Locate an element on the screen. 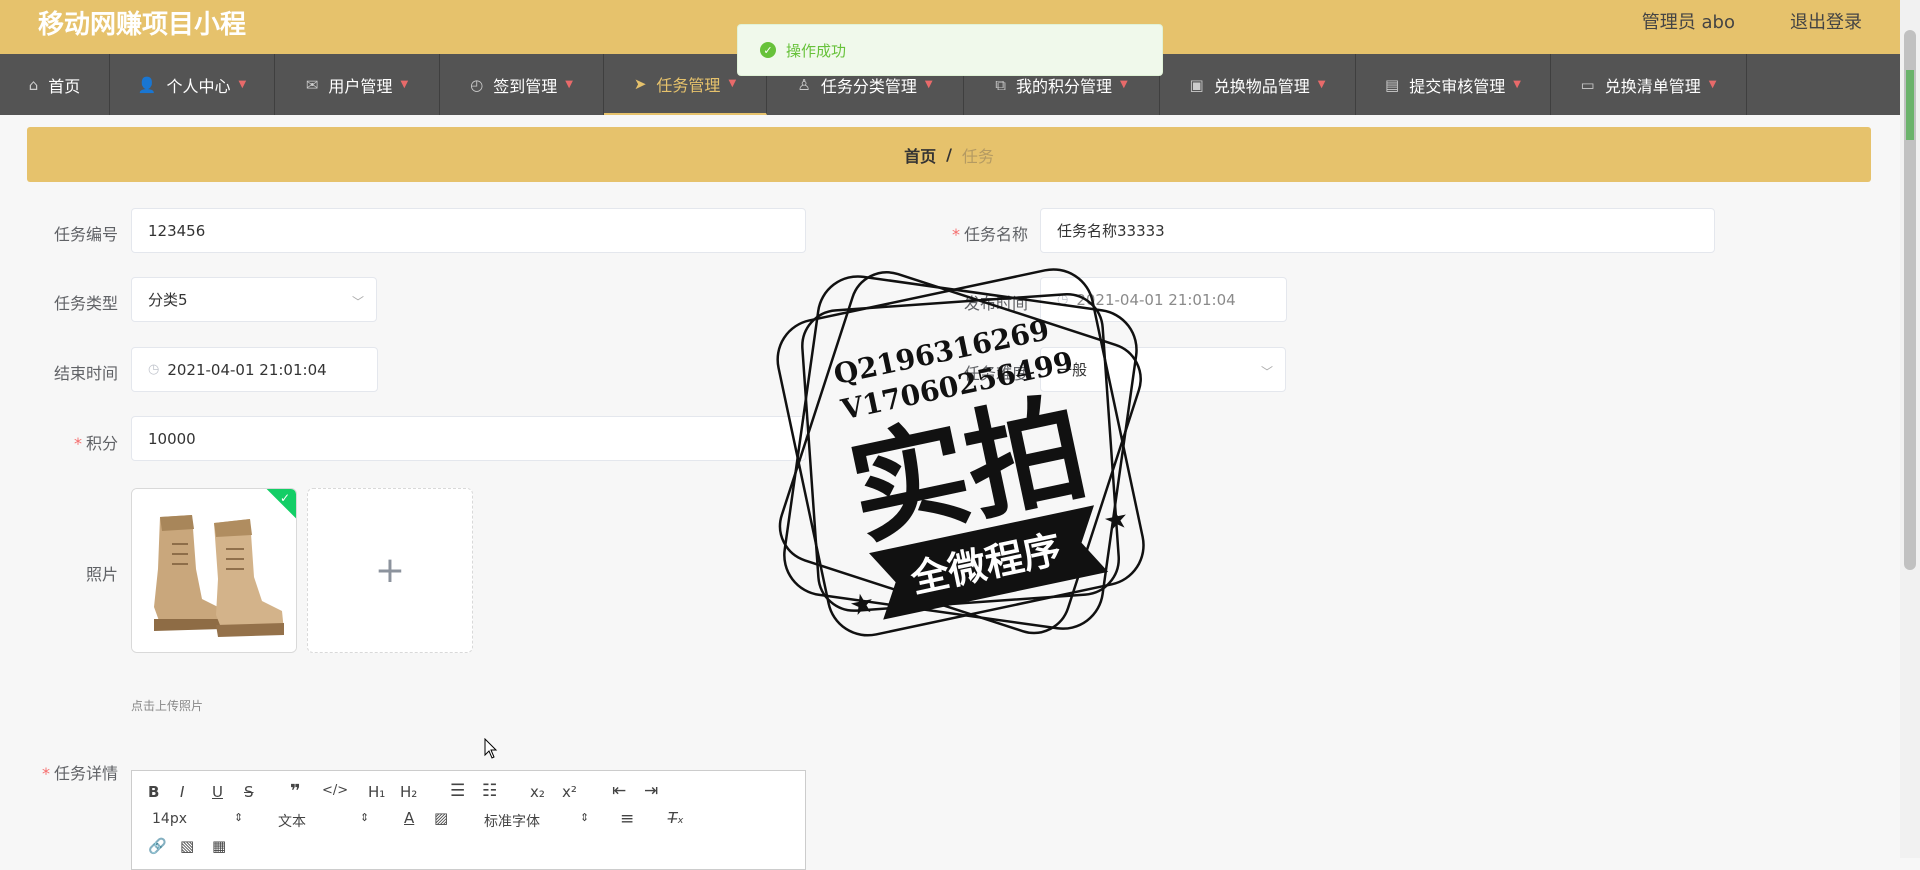  strikethrough-icon: S is located at coordinates (249, 792).